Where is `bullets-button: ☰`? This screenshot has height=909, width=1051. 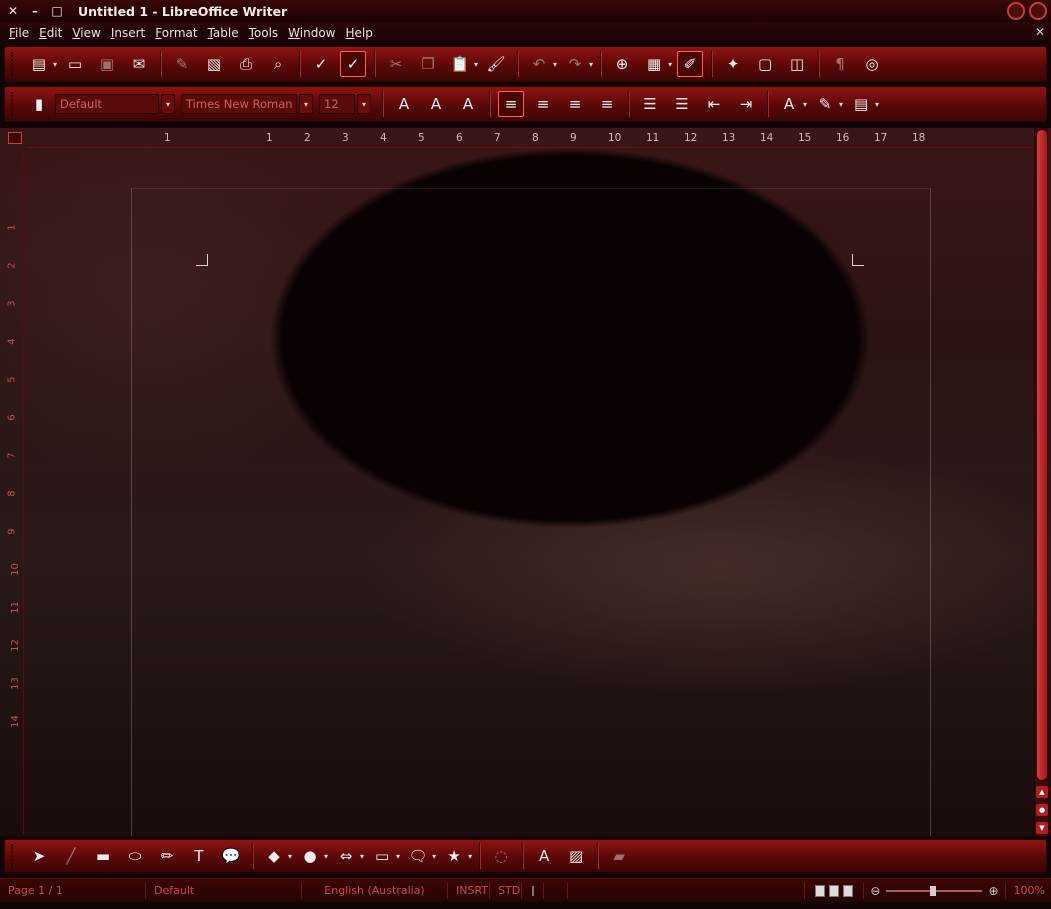
bullets-button: ☰ is located at coordinates (682, 104).